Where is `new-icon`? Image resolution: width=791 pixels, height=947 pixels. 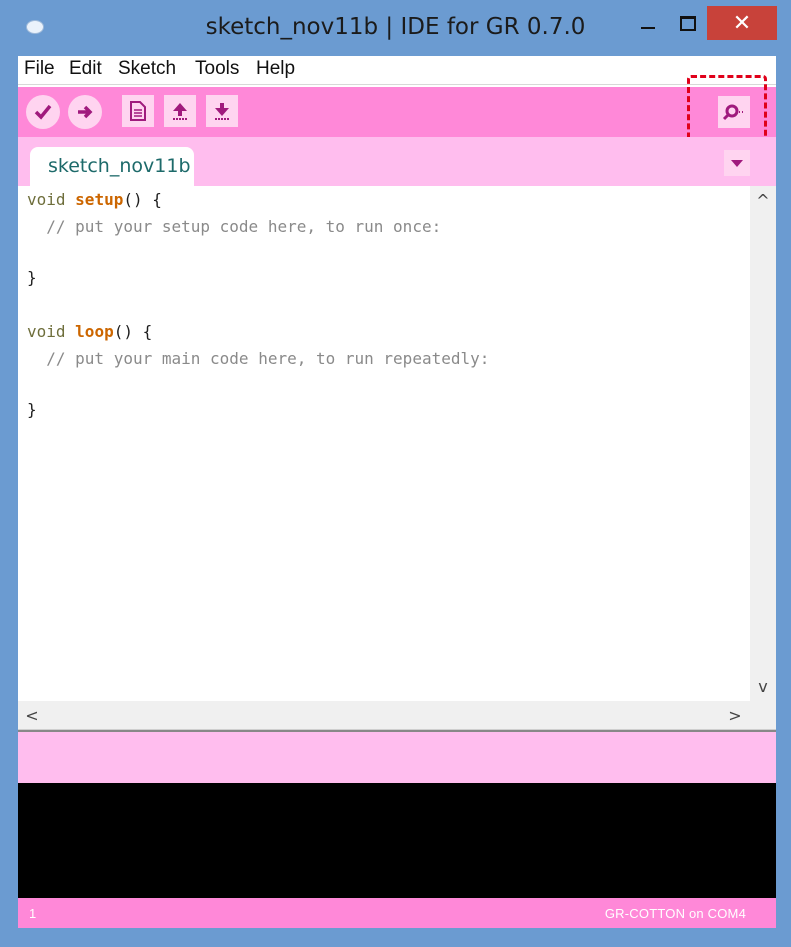
new-icon is located at coordinates (138, 111).